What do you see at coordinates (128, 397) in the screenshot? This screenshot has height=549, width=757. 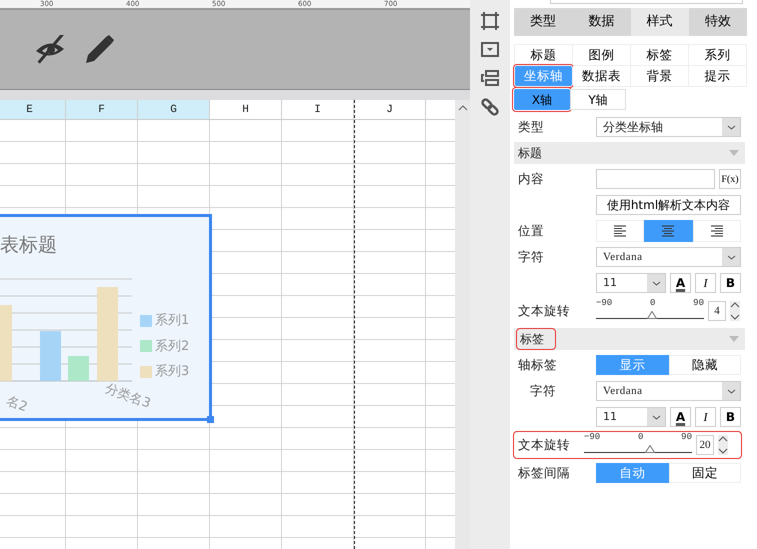 I see `category-label: 分类名3` at bounding box center [128, 397].